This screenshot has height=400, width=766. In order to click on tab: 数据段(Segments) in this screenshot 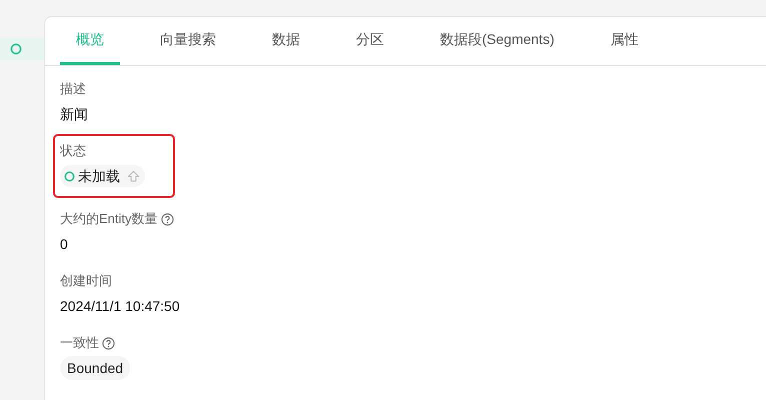, I will do `click(497, 41)`.